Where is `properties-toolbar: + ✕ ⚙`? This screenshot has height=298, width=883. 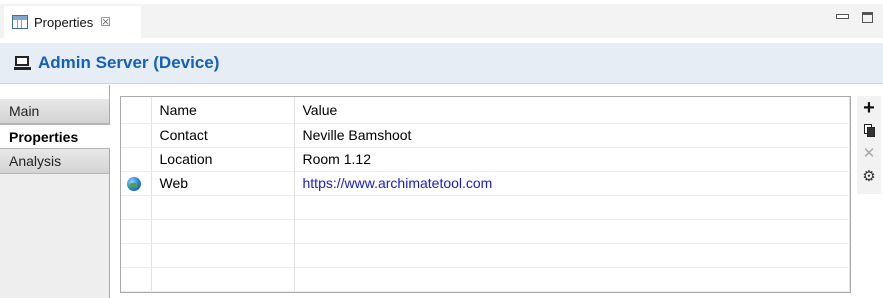
properties-toolbar: + ✕ ⚙ is located at coordinates (869, 145).